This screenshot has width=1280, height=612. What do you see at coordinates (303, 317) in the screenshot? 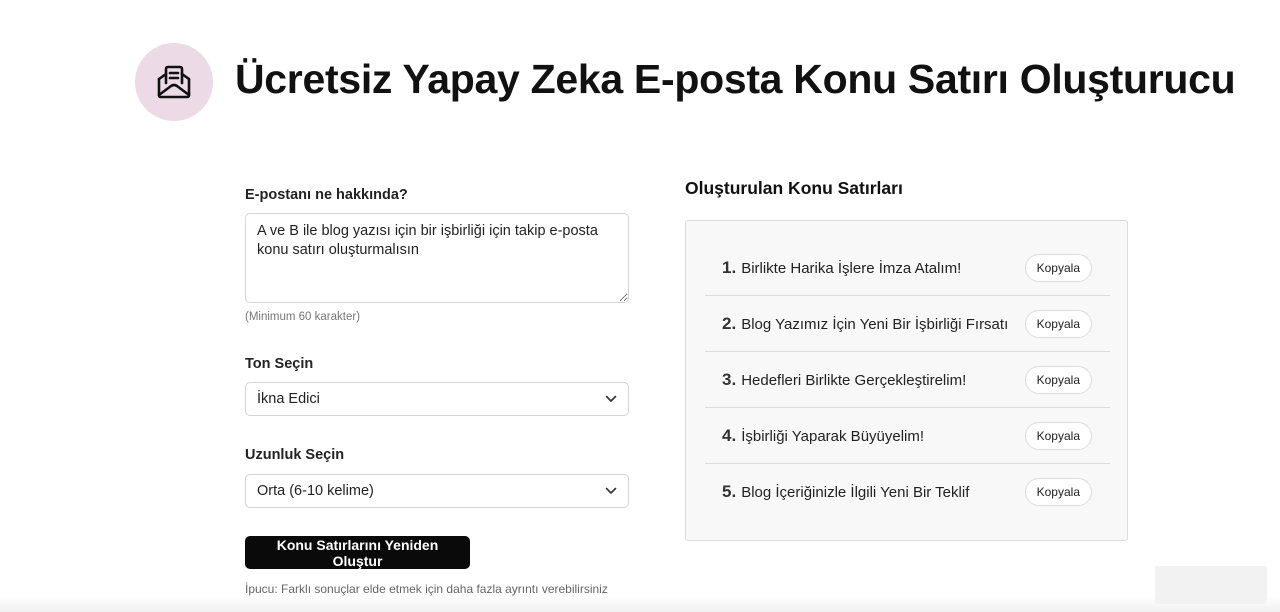
I see `topic-min-hint: (Minimum 60 karakter)` at bounding box center [303, 317].